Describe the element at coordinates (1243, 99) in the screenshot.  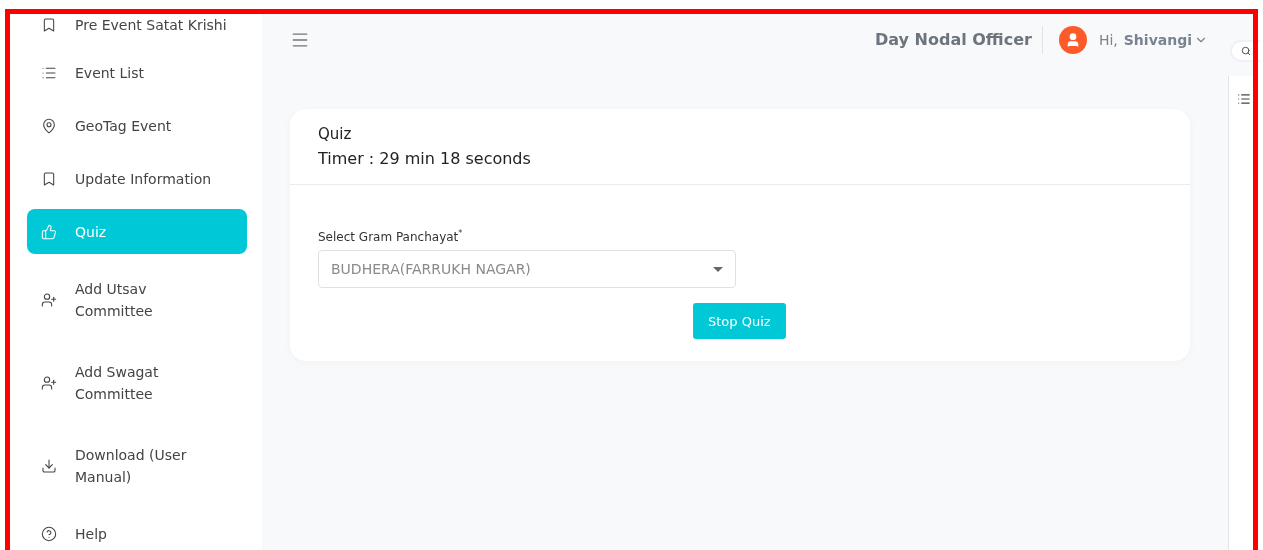
I see `list-icon` at that location.